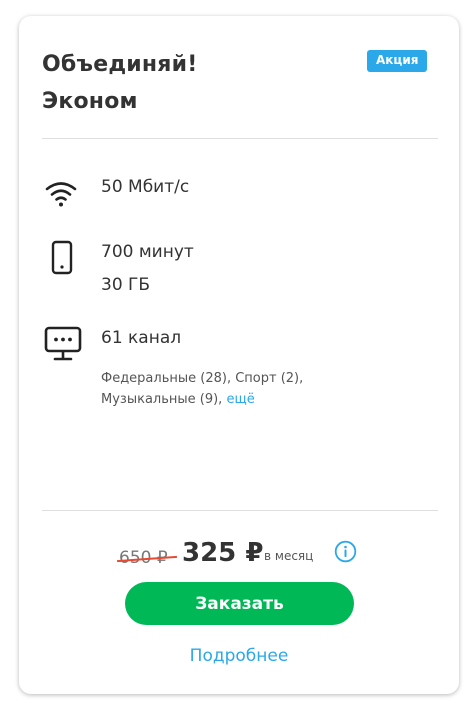  I want to click on promo-badge: Акция, so click(397, 61).